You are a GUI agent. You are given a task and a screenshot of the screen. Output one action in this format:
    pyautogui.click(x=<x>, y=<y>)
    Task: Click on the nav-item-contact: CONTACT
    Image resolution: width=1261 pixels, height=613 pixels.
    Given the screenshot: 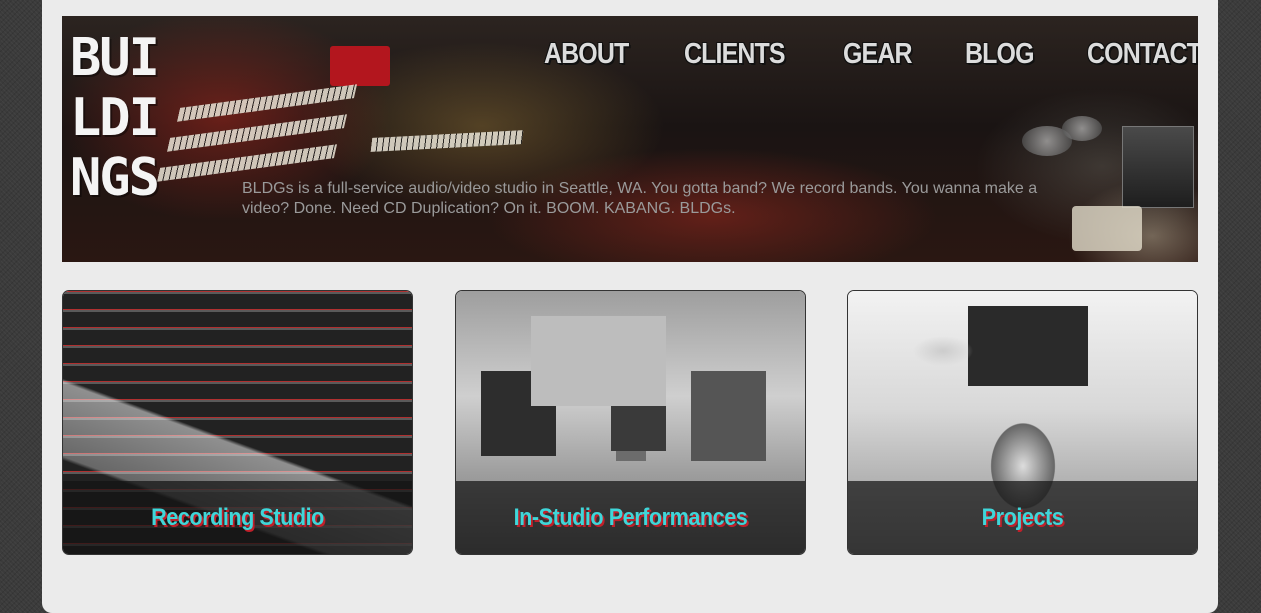 What is the action you would take?
    pyautogui.click(x=1142, y=54)
    